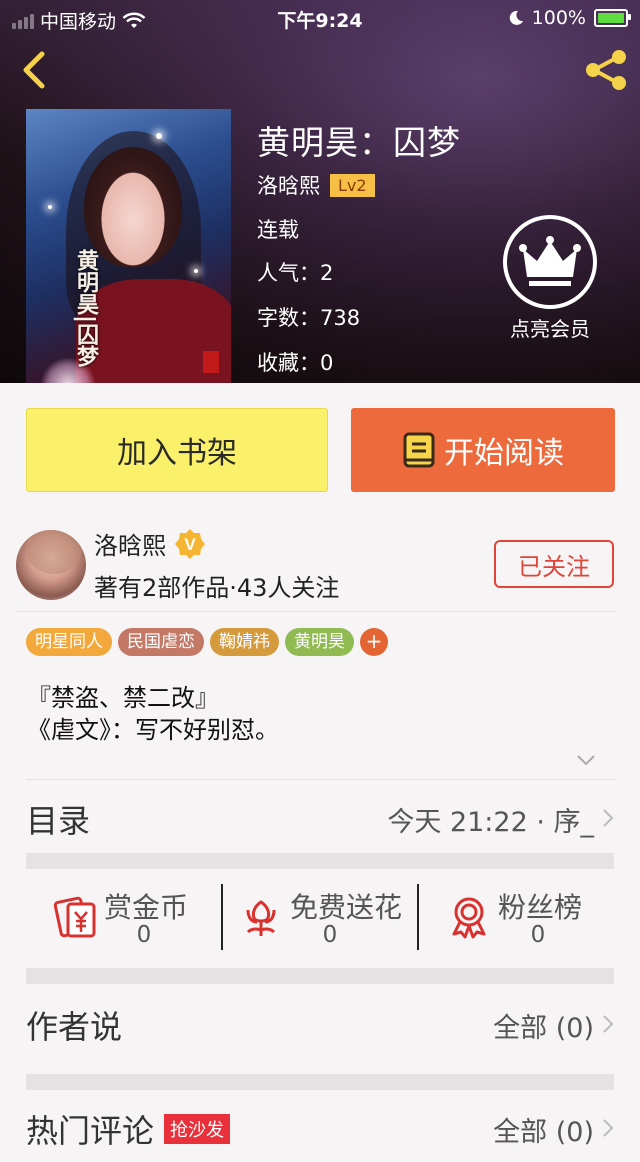 This screenshot has width=640, height=1162. I want to click on word-count-label: 字数：, so click(288, 318).